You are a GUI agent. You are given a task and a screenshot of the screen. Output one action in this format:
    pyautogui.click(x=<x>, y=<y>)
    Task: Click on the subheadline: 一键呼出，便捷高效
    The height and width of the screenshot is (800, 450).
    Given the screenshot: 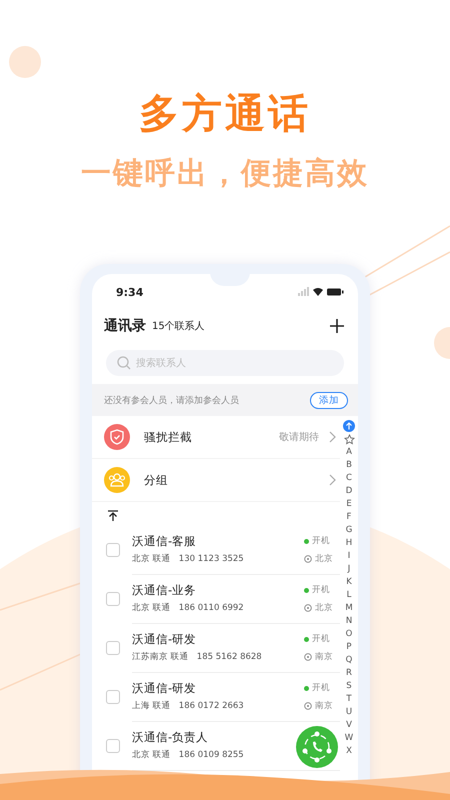 What is the action you would take?
    pyautogui.click(x=225, y=174)
    